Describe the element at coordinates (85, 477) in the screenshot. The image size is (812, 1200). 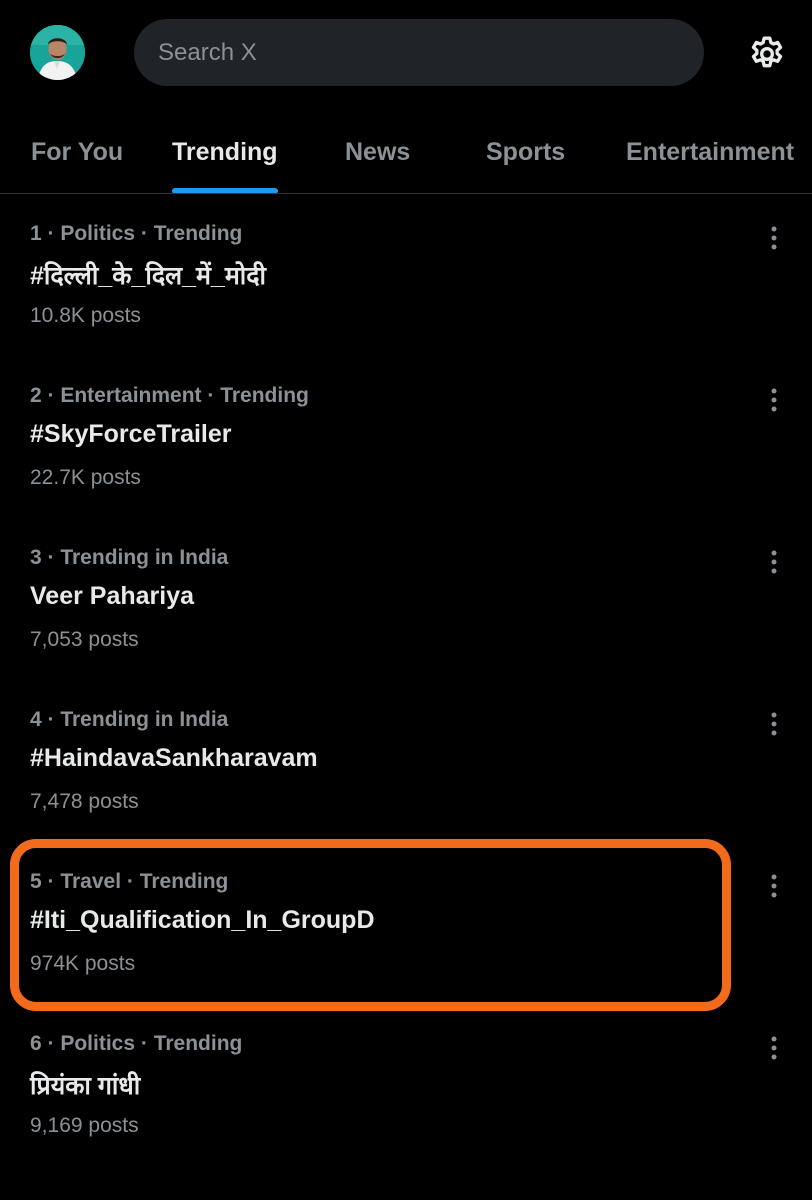
I see `trend-post-count: 22.7K posts` at that location.